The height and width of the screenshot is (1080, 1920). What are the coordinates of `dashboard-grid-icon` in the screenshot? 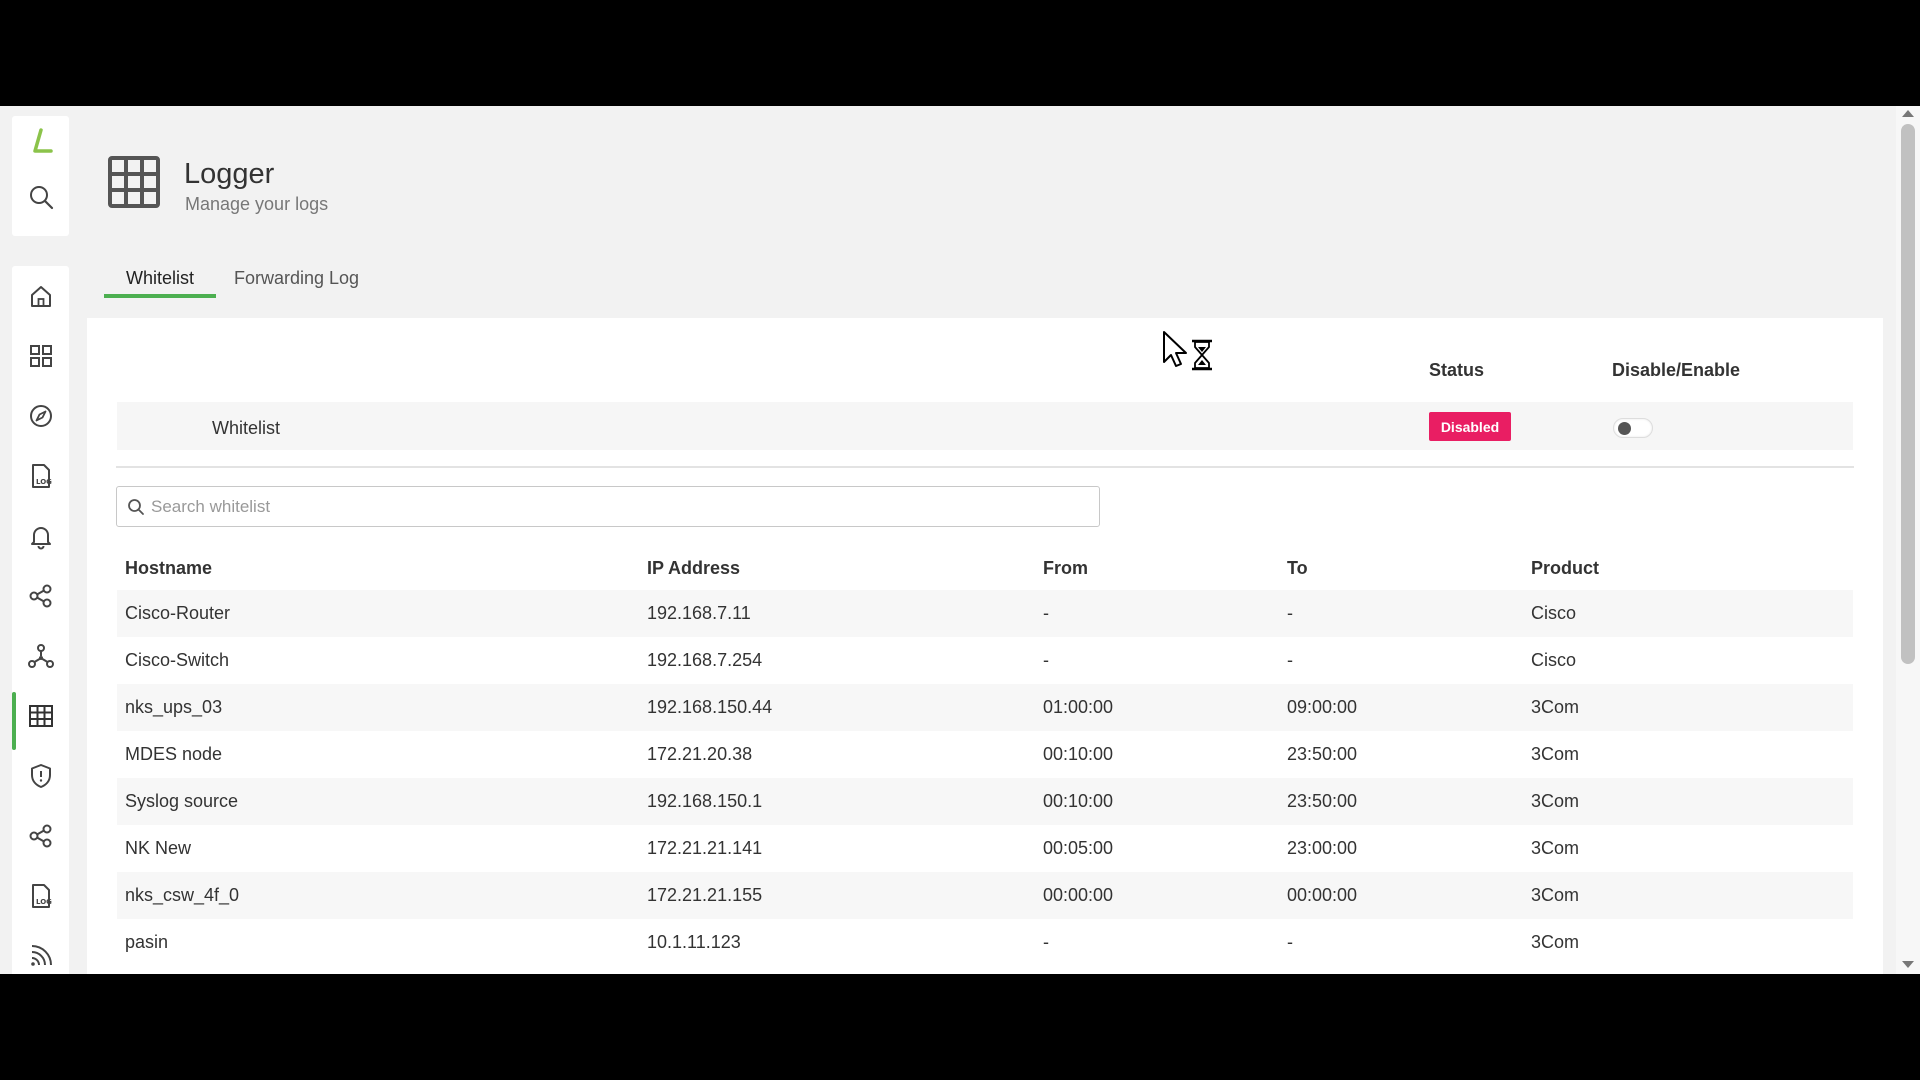 It's located at (41, 356).